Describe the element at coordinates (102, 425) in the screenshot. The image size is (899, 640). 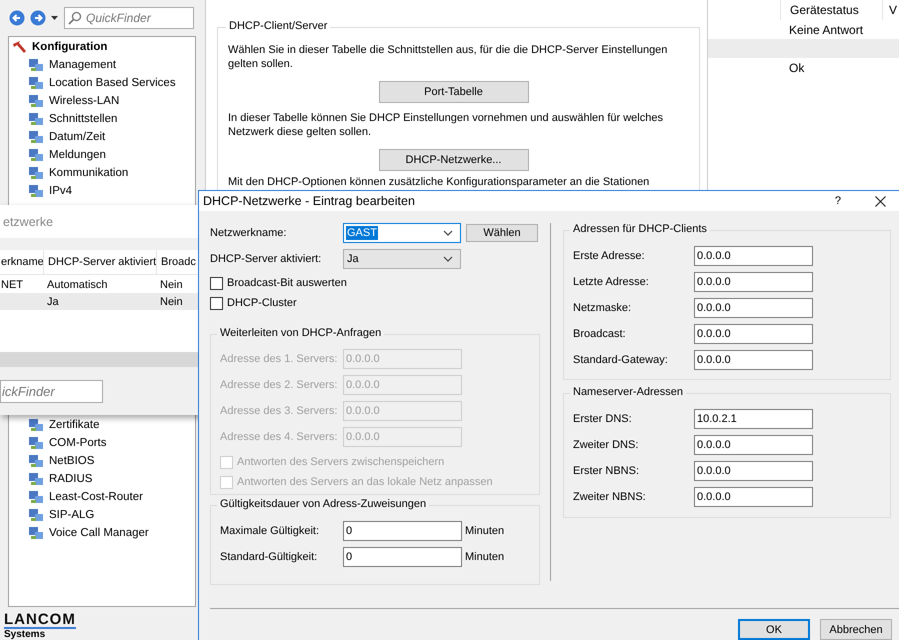
I see `tree-item: Zertifikate` at that location.